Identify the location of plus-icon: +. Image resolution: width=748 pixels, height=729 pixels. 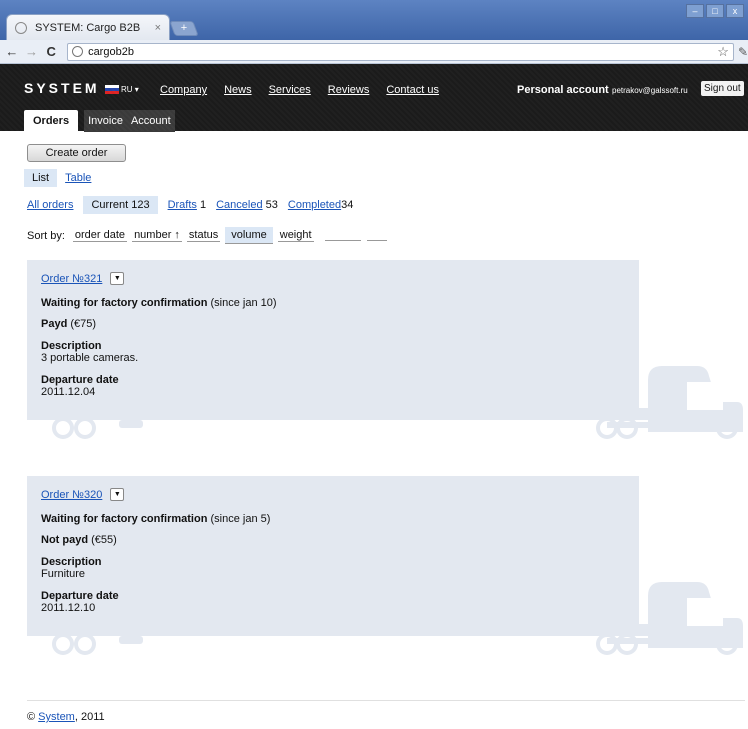
(184, 28).